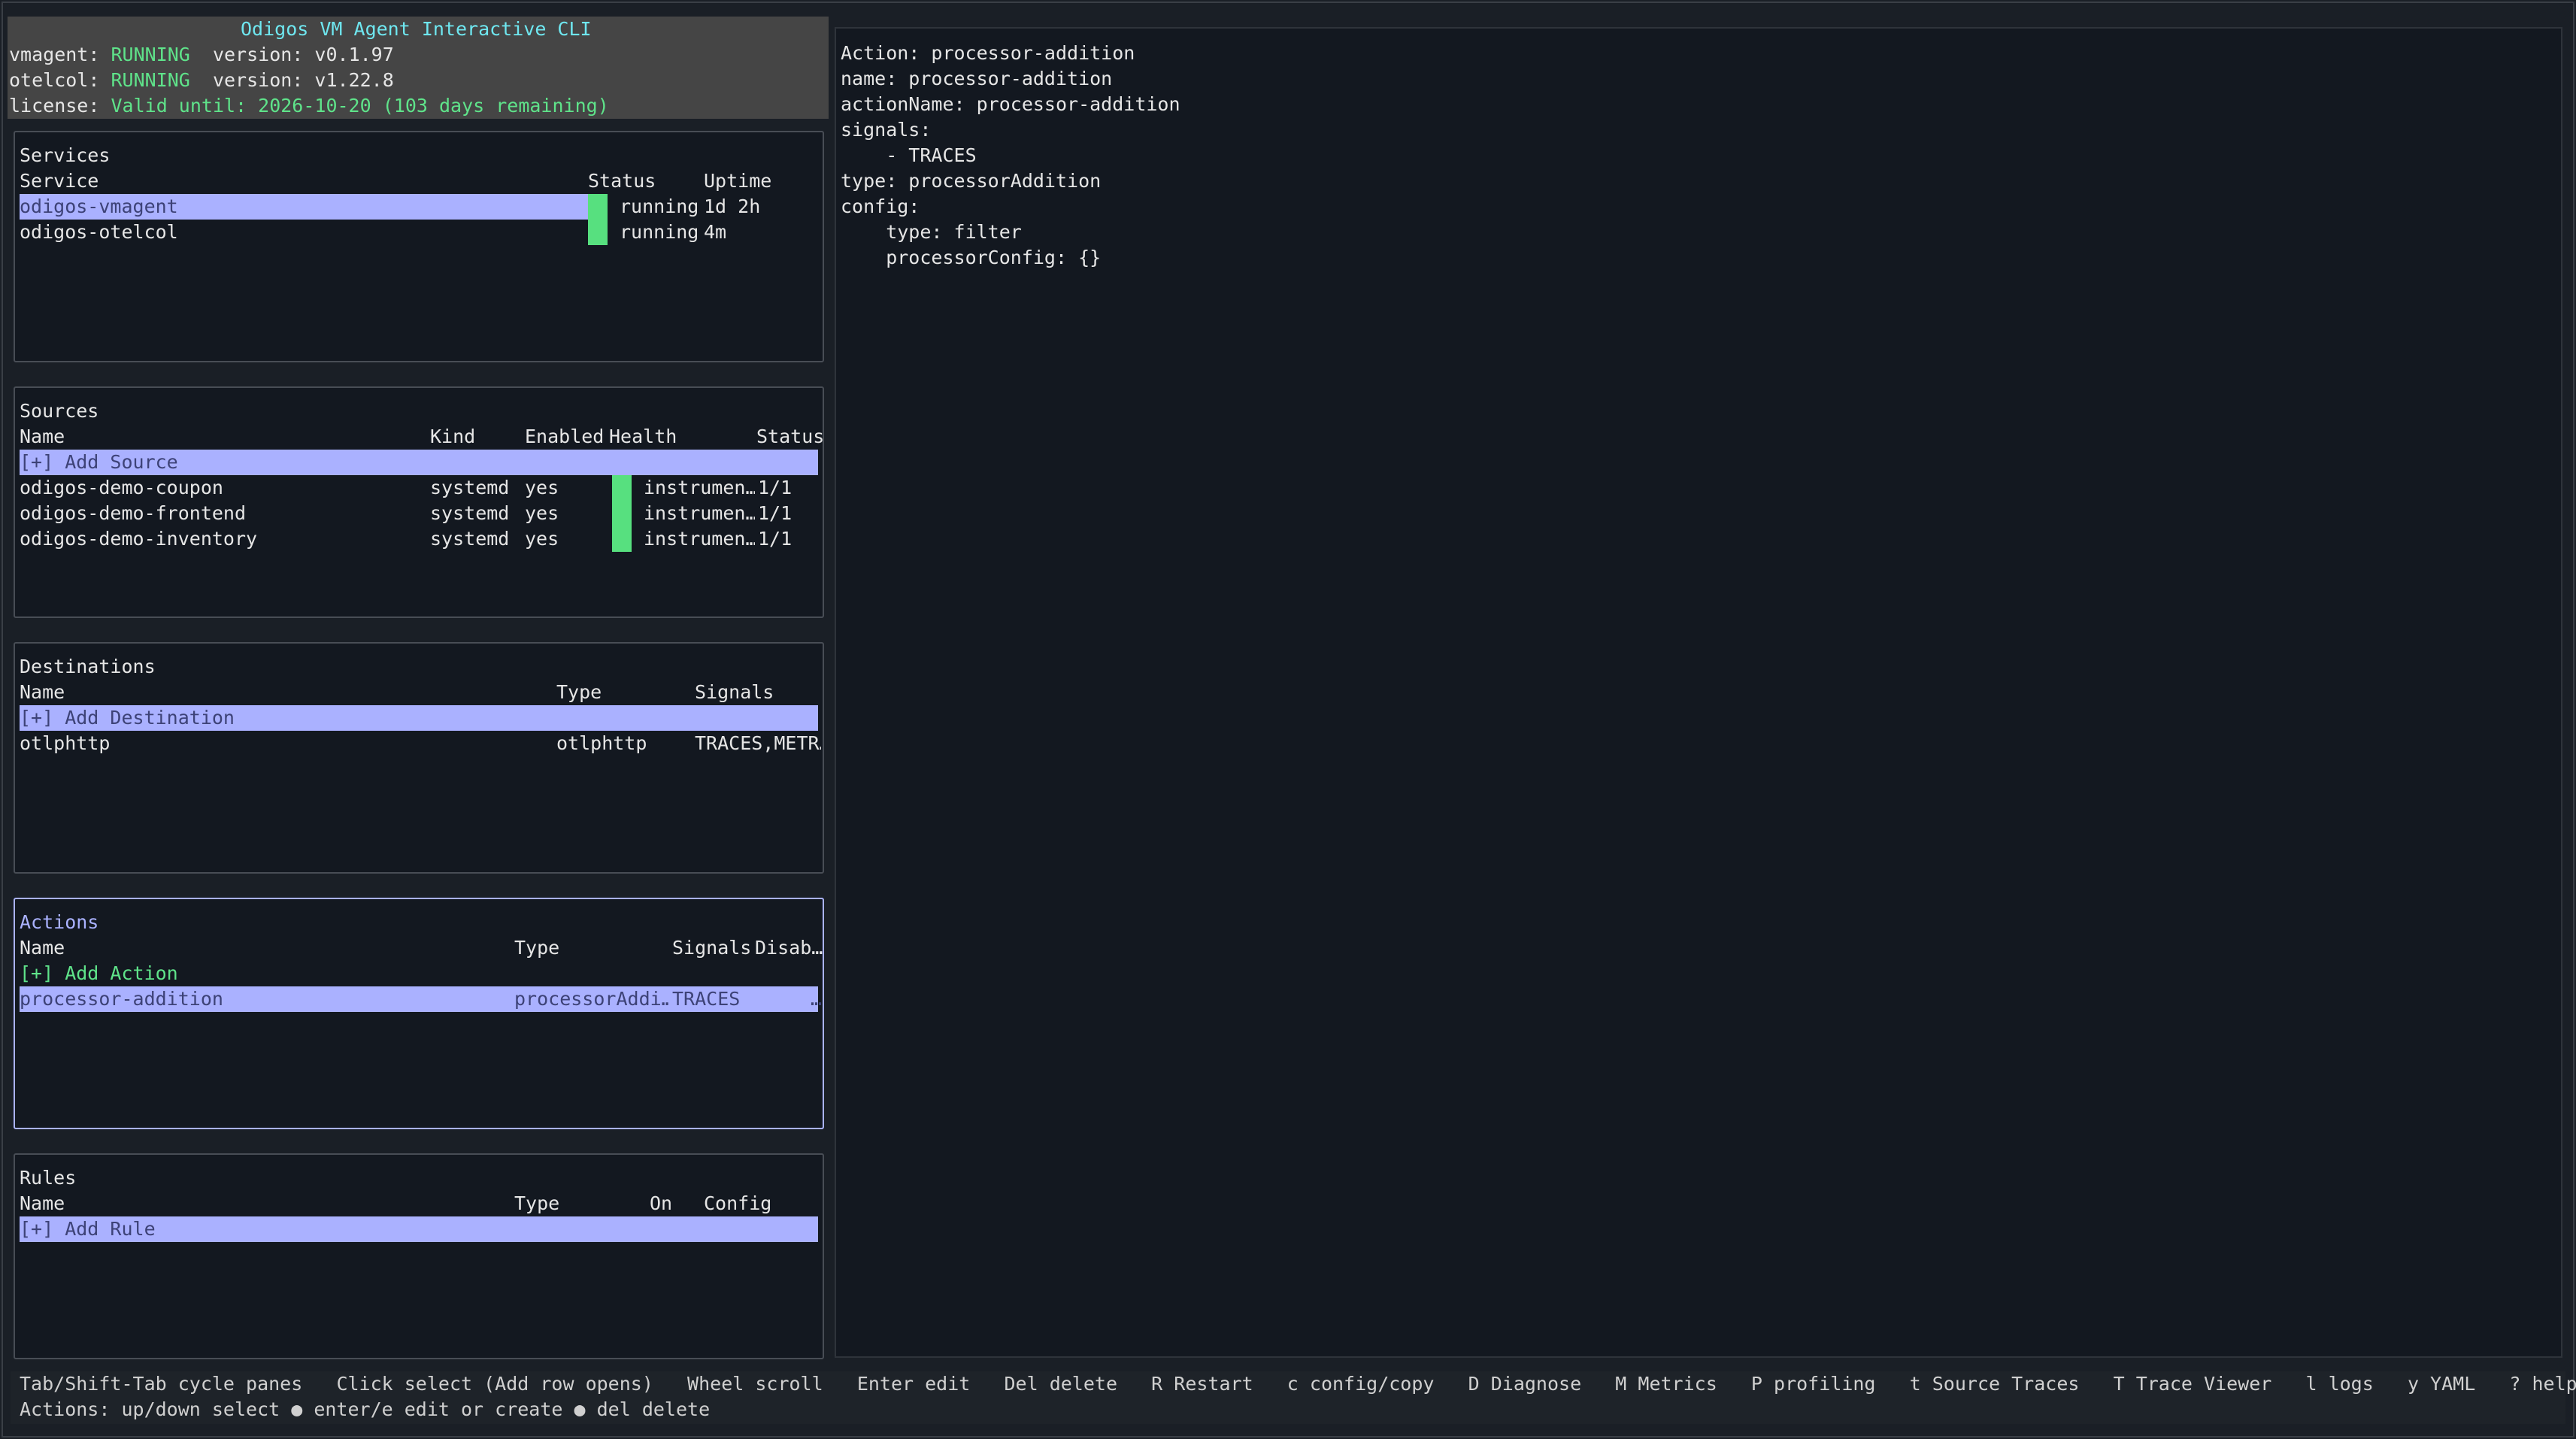 The image size is (2576, 1439). Describe the element at coordinates (1666, 1384) in the screenshot. I see `shortcut-metrics: M Metrics` at that location.